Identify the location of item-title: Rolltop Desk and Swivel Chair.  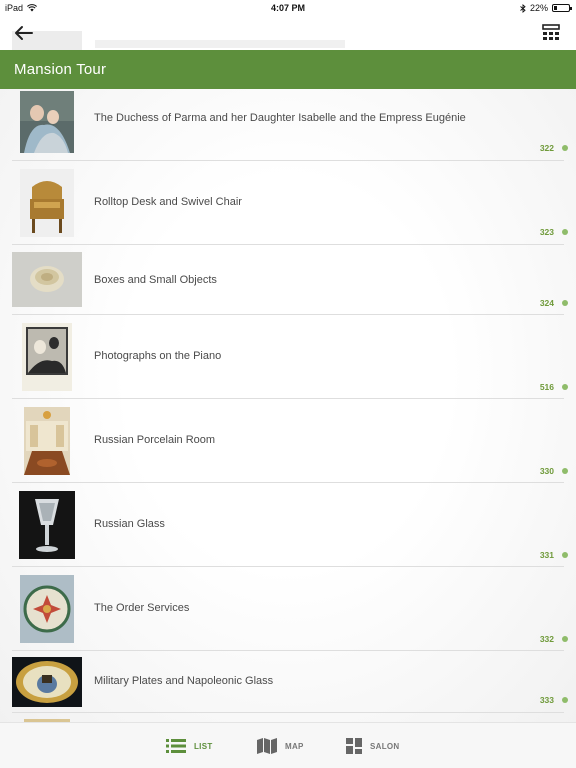
(168, 202).